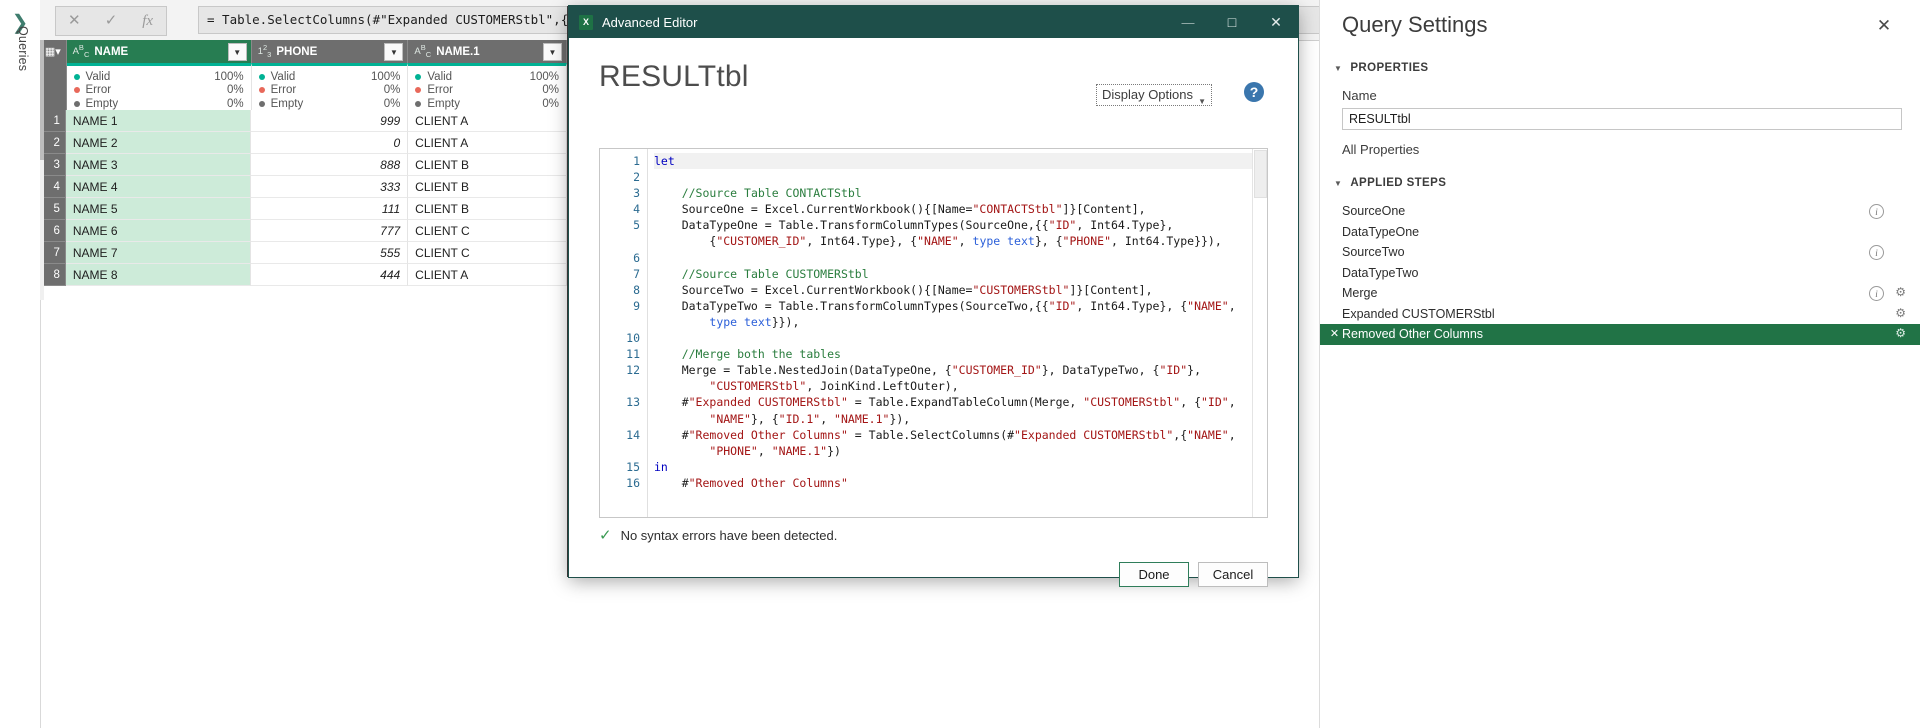 The width and height of the screenshot is (1920, 728). I want to click on query-name-input, so click(1622, 119).